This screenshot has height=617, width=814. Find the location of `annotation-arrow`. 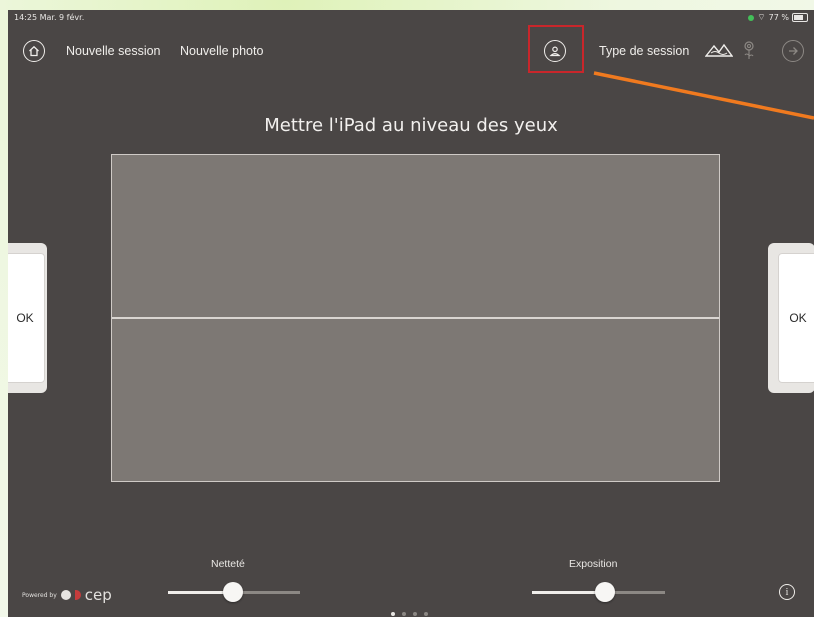

annotation-arrow is located at coordinates (703, 95).